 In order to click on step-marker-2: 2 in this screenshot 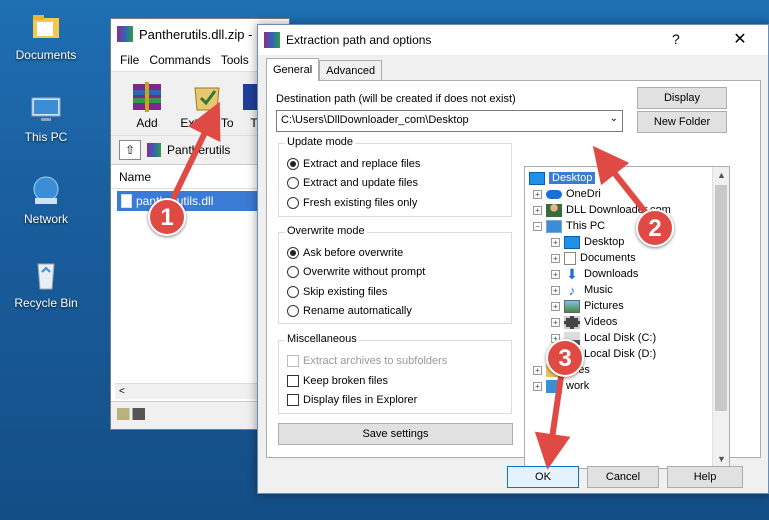, I will do `click(655, 228)`.